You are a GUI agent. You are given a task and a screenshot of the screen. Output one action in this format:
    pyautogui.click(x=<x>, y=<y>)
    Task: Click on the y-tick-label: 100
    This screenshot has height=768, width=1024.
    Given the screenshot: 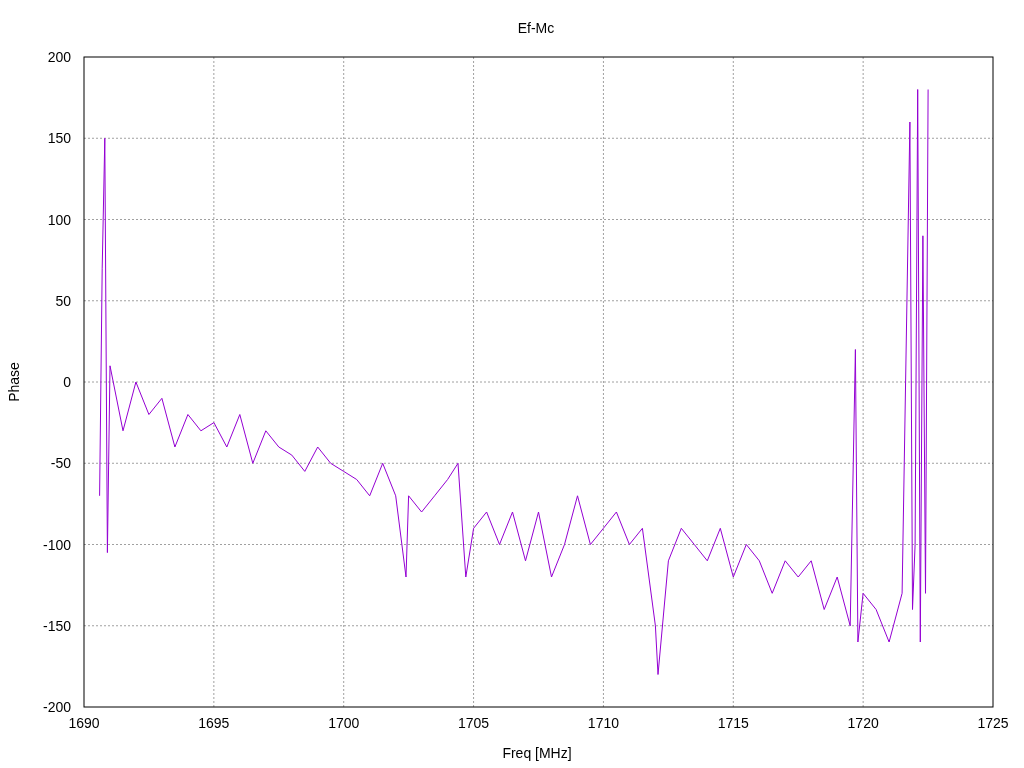 What is the action you would take?
    pyautogui.click(x=59, y=219)
    